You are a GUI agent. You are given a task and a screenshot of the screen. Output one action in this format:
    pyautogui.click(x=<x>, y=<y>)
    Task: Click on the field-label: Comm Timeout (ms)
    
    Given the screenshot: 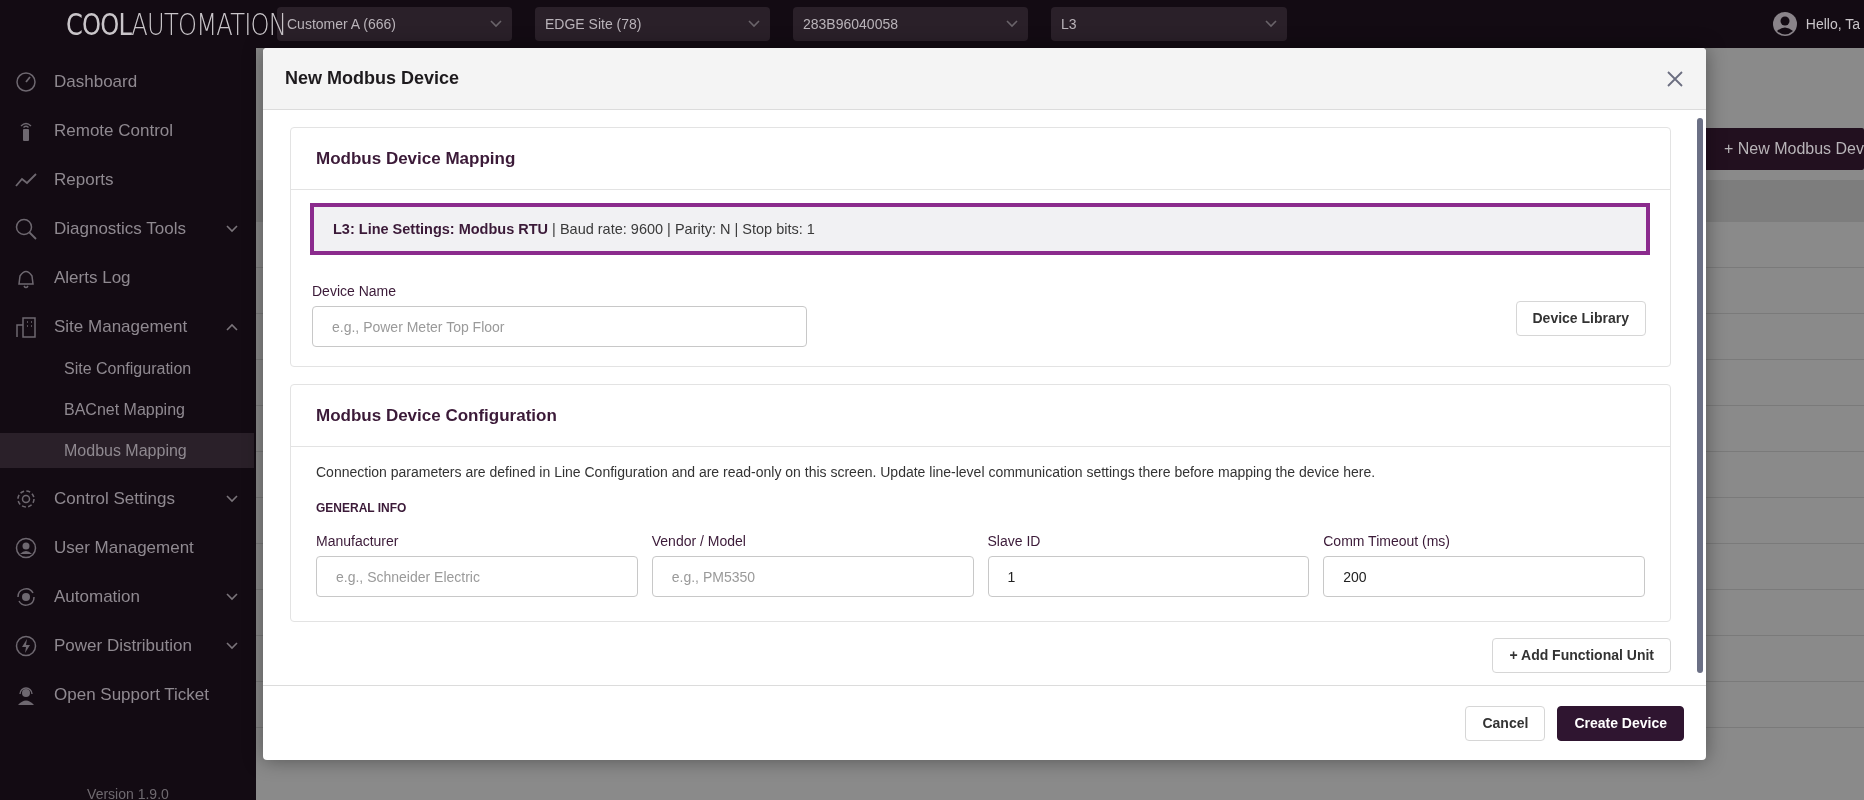 What is the action you would take?
    pyautogui.click(x=1387, y=541)
    